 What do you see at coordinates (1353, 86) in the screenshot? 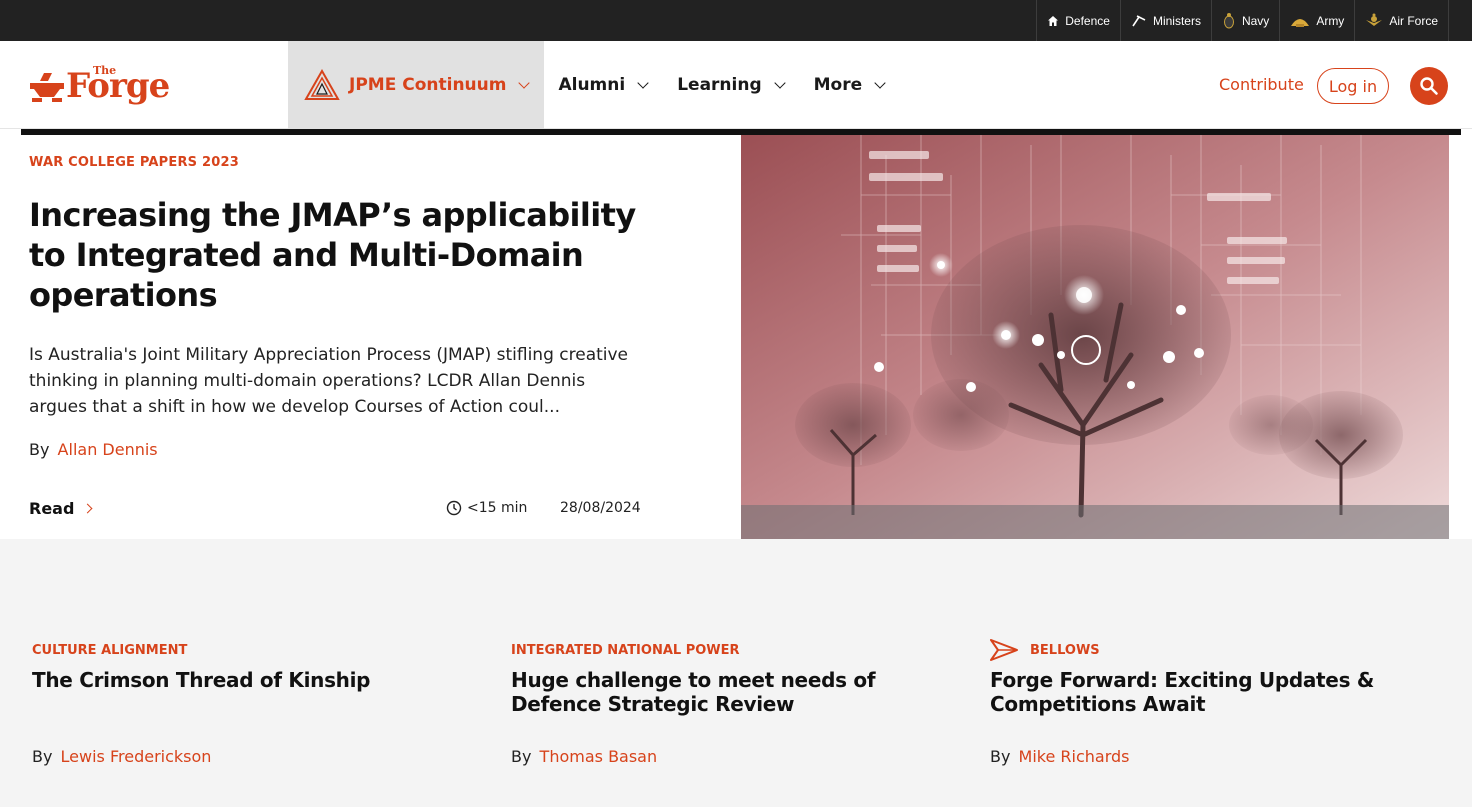
I see `login-button: Log in` at bounding box center [1353, 86].